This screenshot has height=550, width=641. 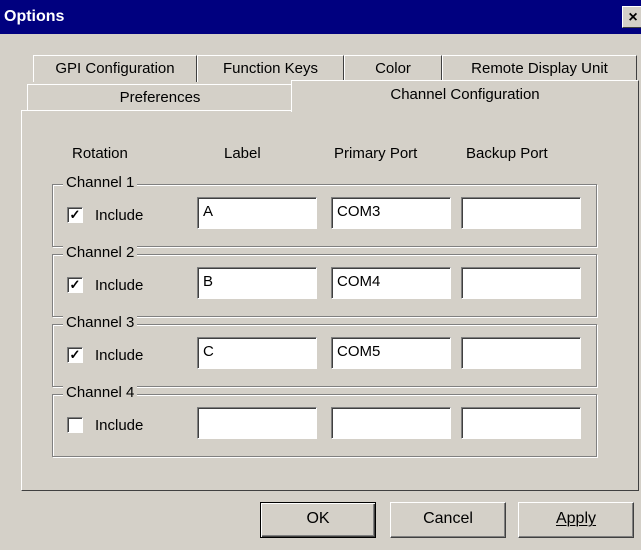 I want to click on channel-1-include-label: Include, so click(x=119, y=215).